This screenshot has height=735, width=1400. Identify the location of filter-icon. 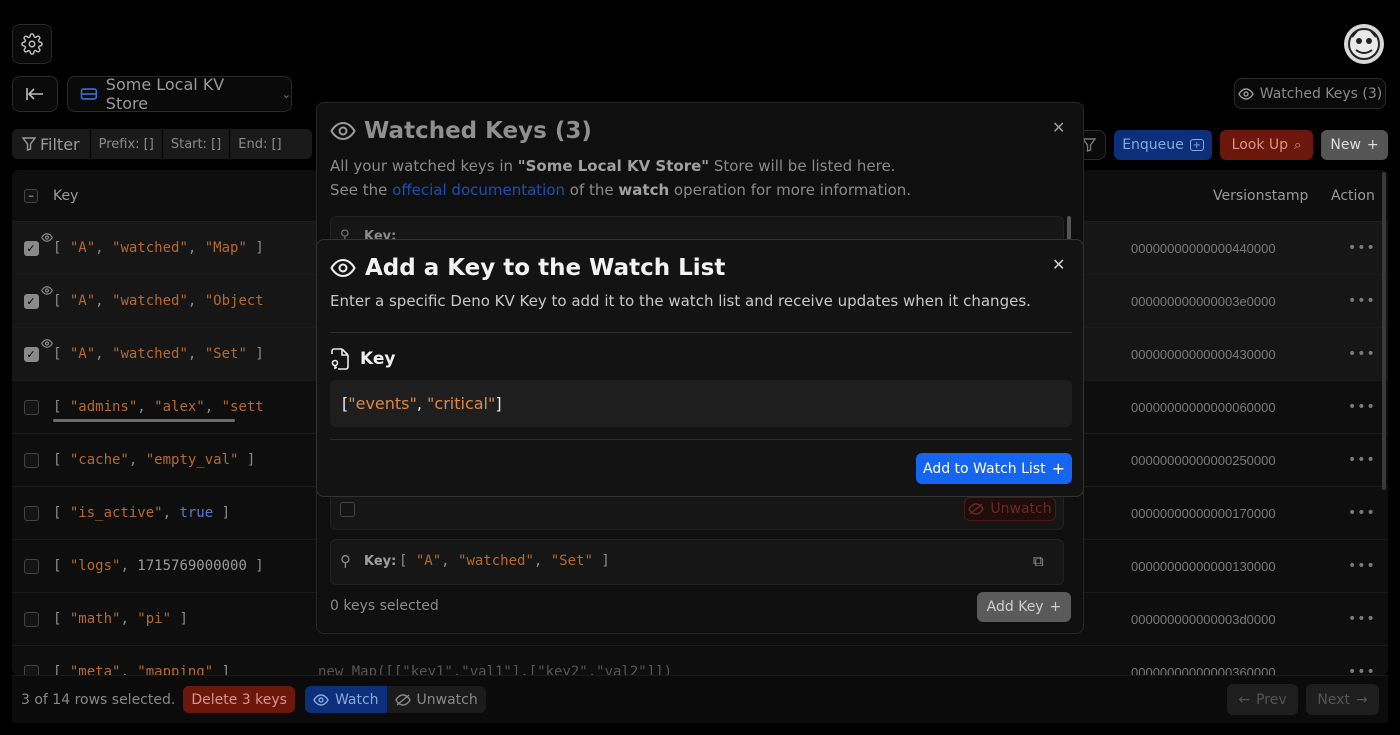
(29, 144).